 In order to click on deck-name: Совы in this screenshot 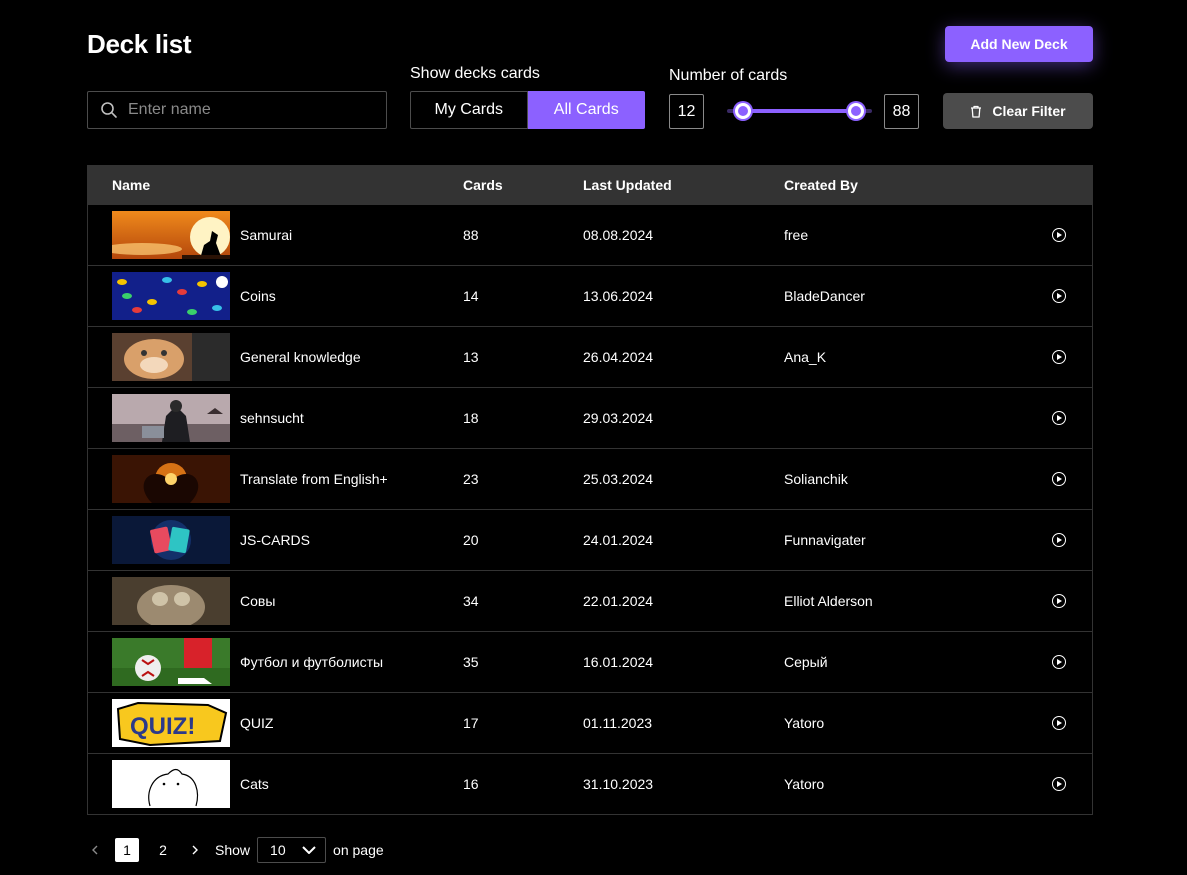, I will do `click(257, 601)`.